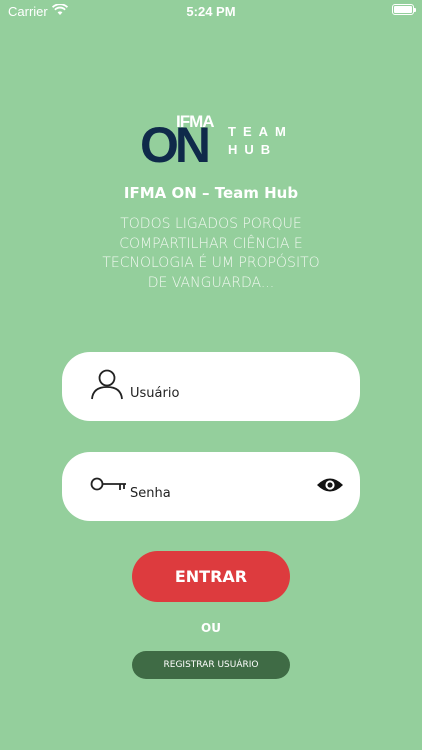 The height and width of the screenshot is (750, 422). I want to click on password-field, so click(211, 486).